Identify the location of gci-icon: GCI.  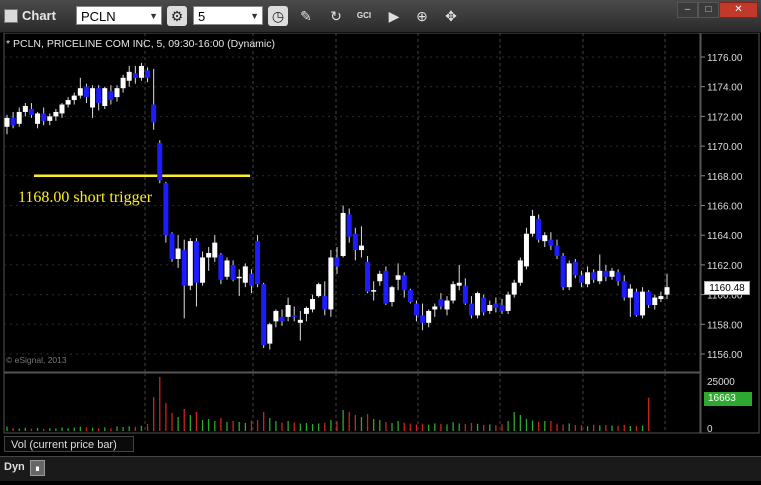
(364, 16).